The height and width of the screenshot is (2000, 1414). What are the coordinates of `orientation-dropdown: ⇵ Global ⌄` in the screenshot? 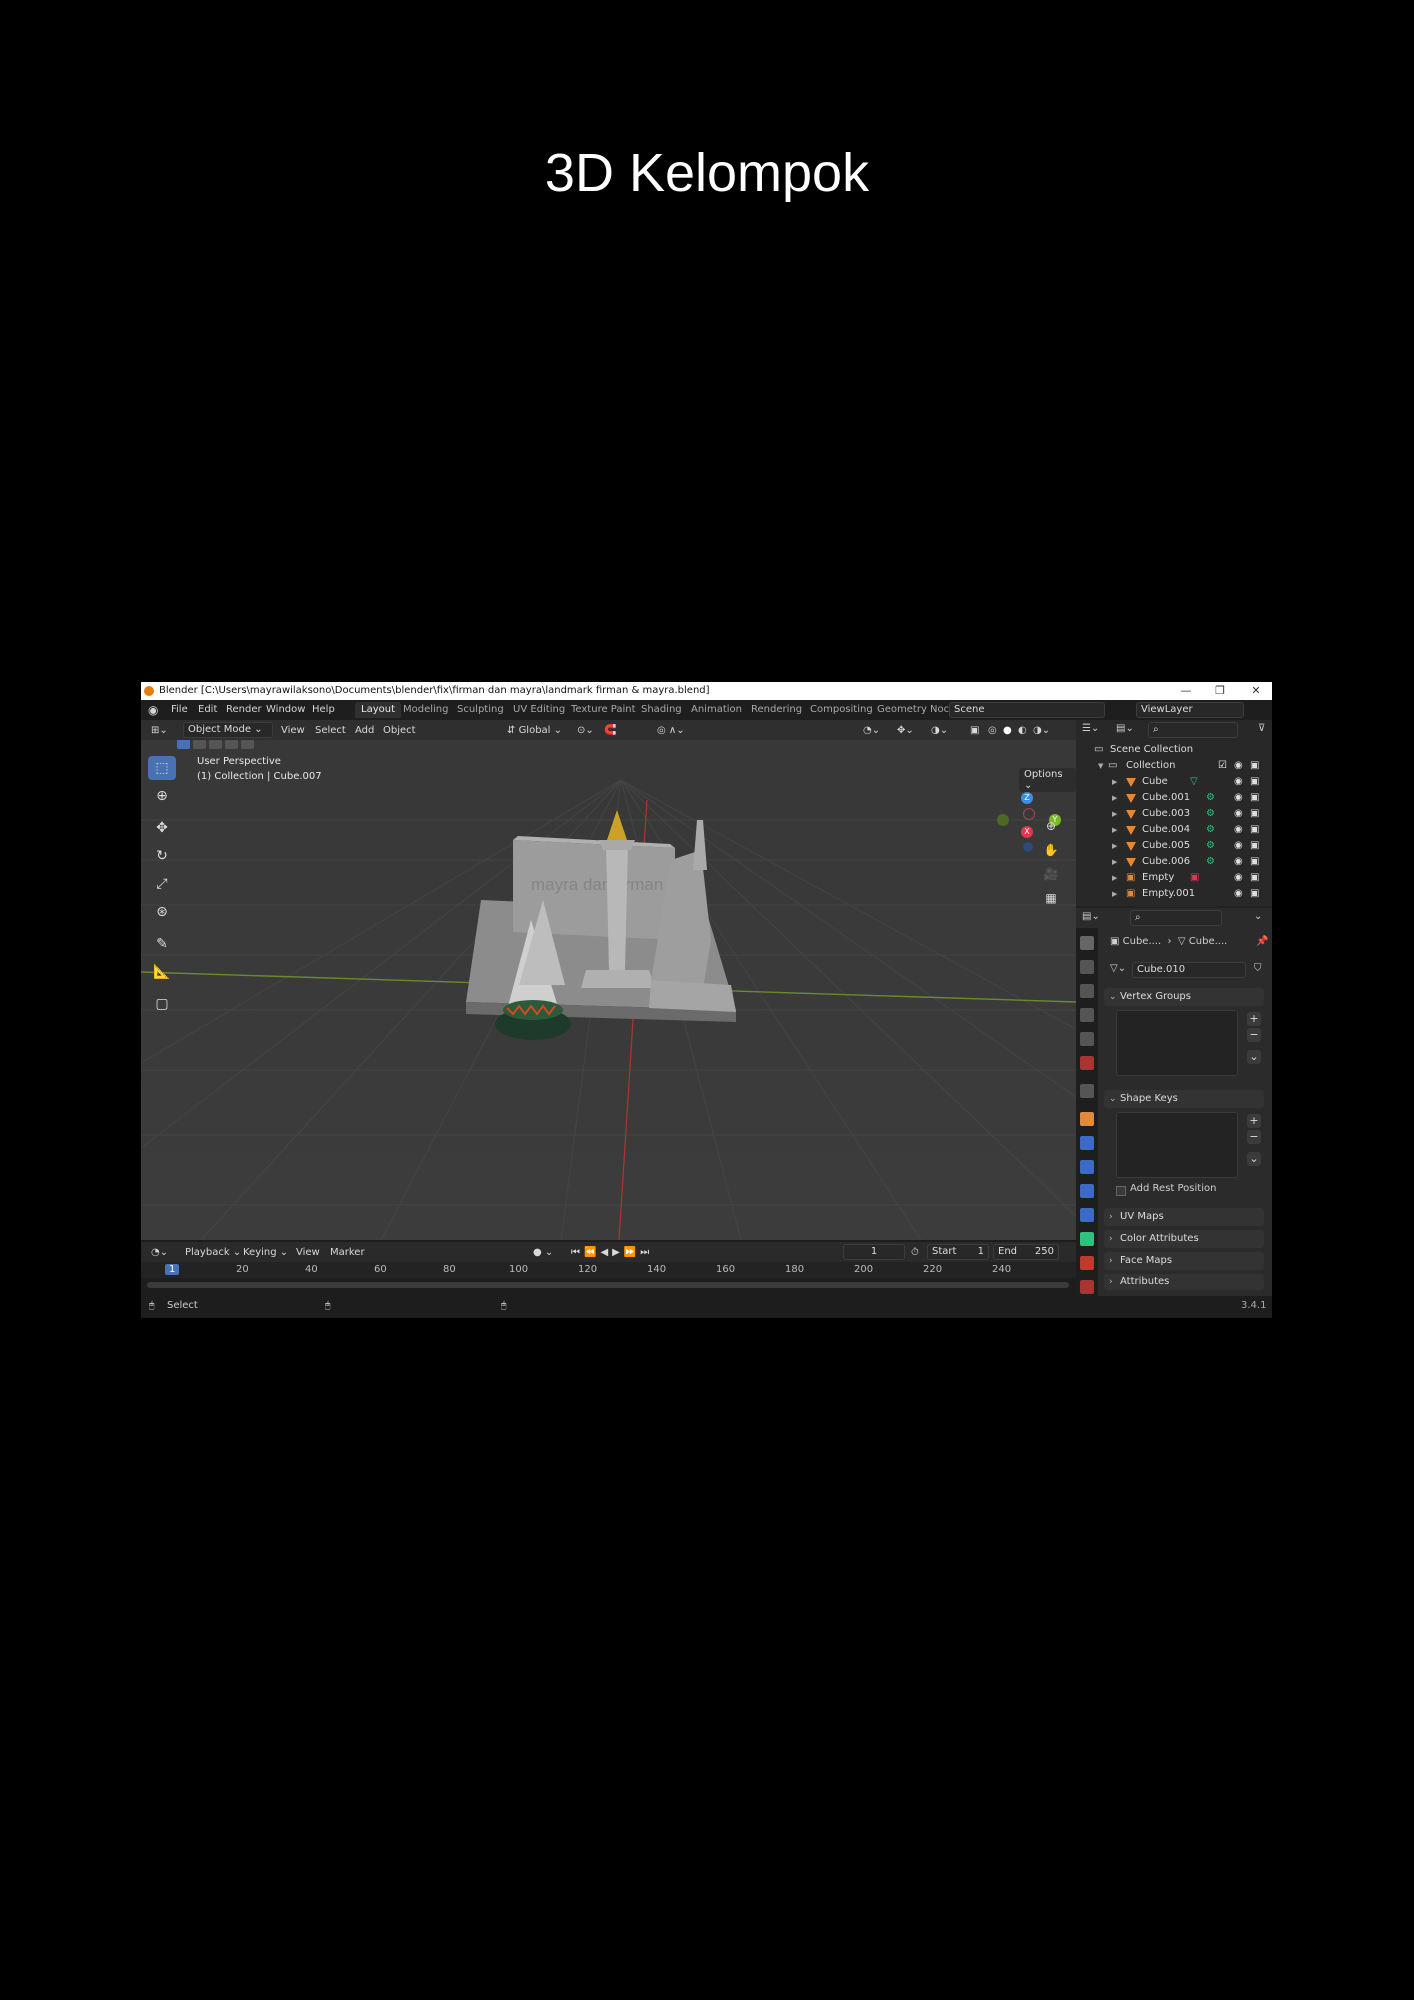 It's located at (534, 731).